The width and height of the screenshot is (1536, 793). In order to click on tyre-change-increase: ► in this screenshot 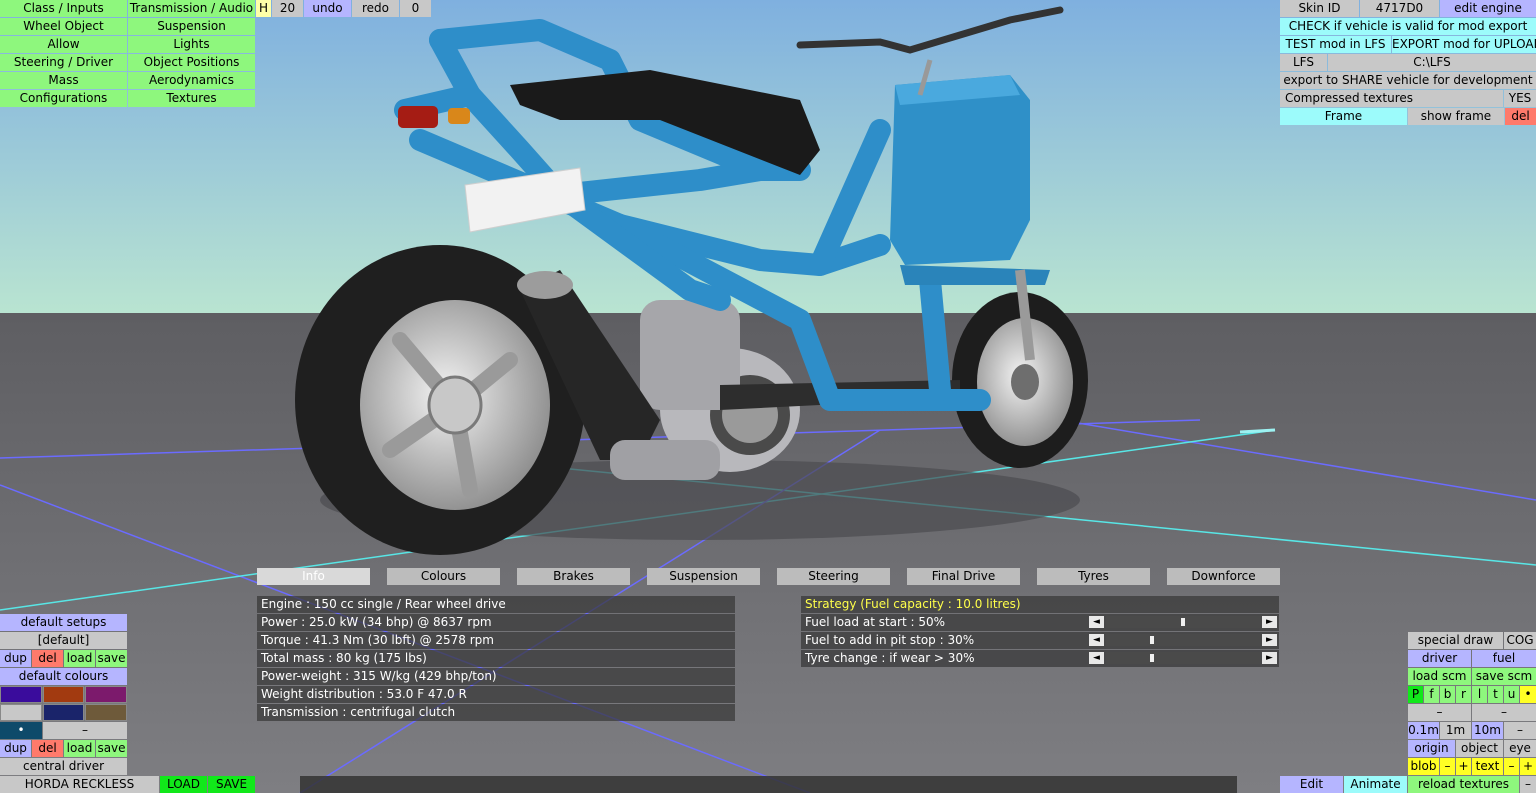, I will do `click(1269, 658)`.